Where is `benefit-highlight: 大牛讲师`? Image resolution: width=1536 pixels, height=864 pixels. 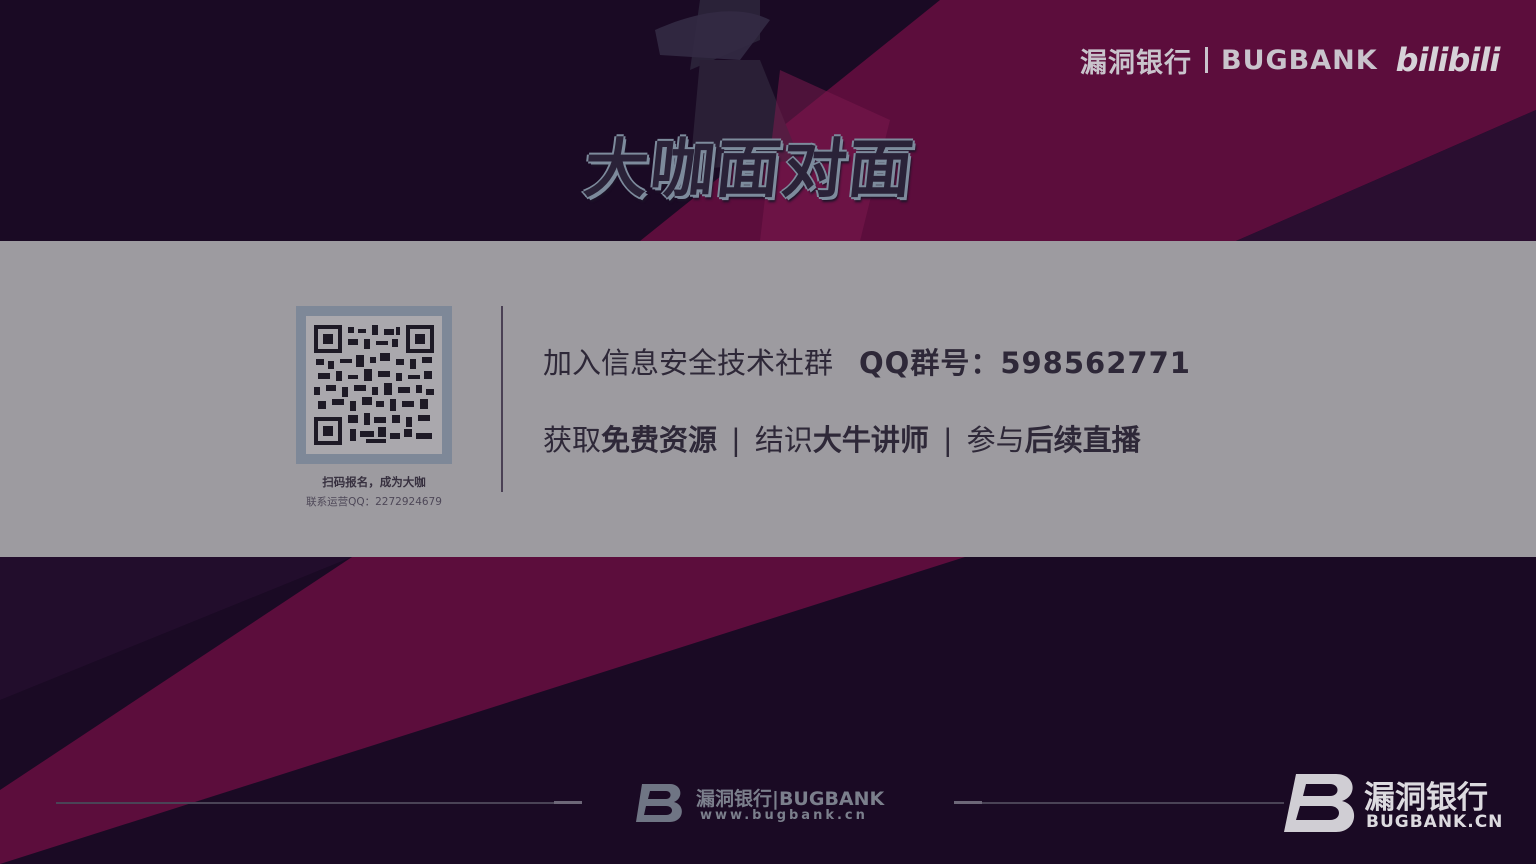 benefit-highlight: 大牛讲师 is located at coordinates (870, 440).